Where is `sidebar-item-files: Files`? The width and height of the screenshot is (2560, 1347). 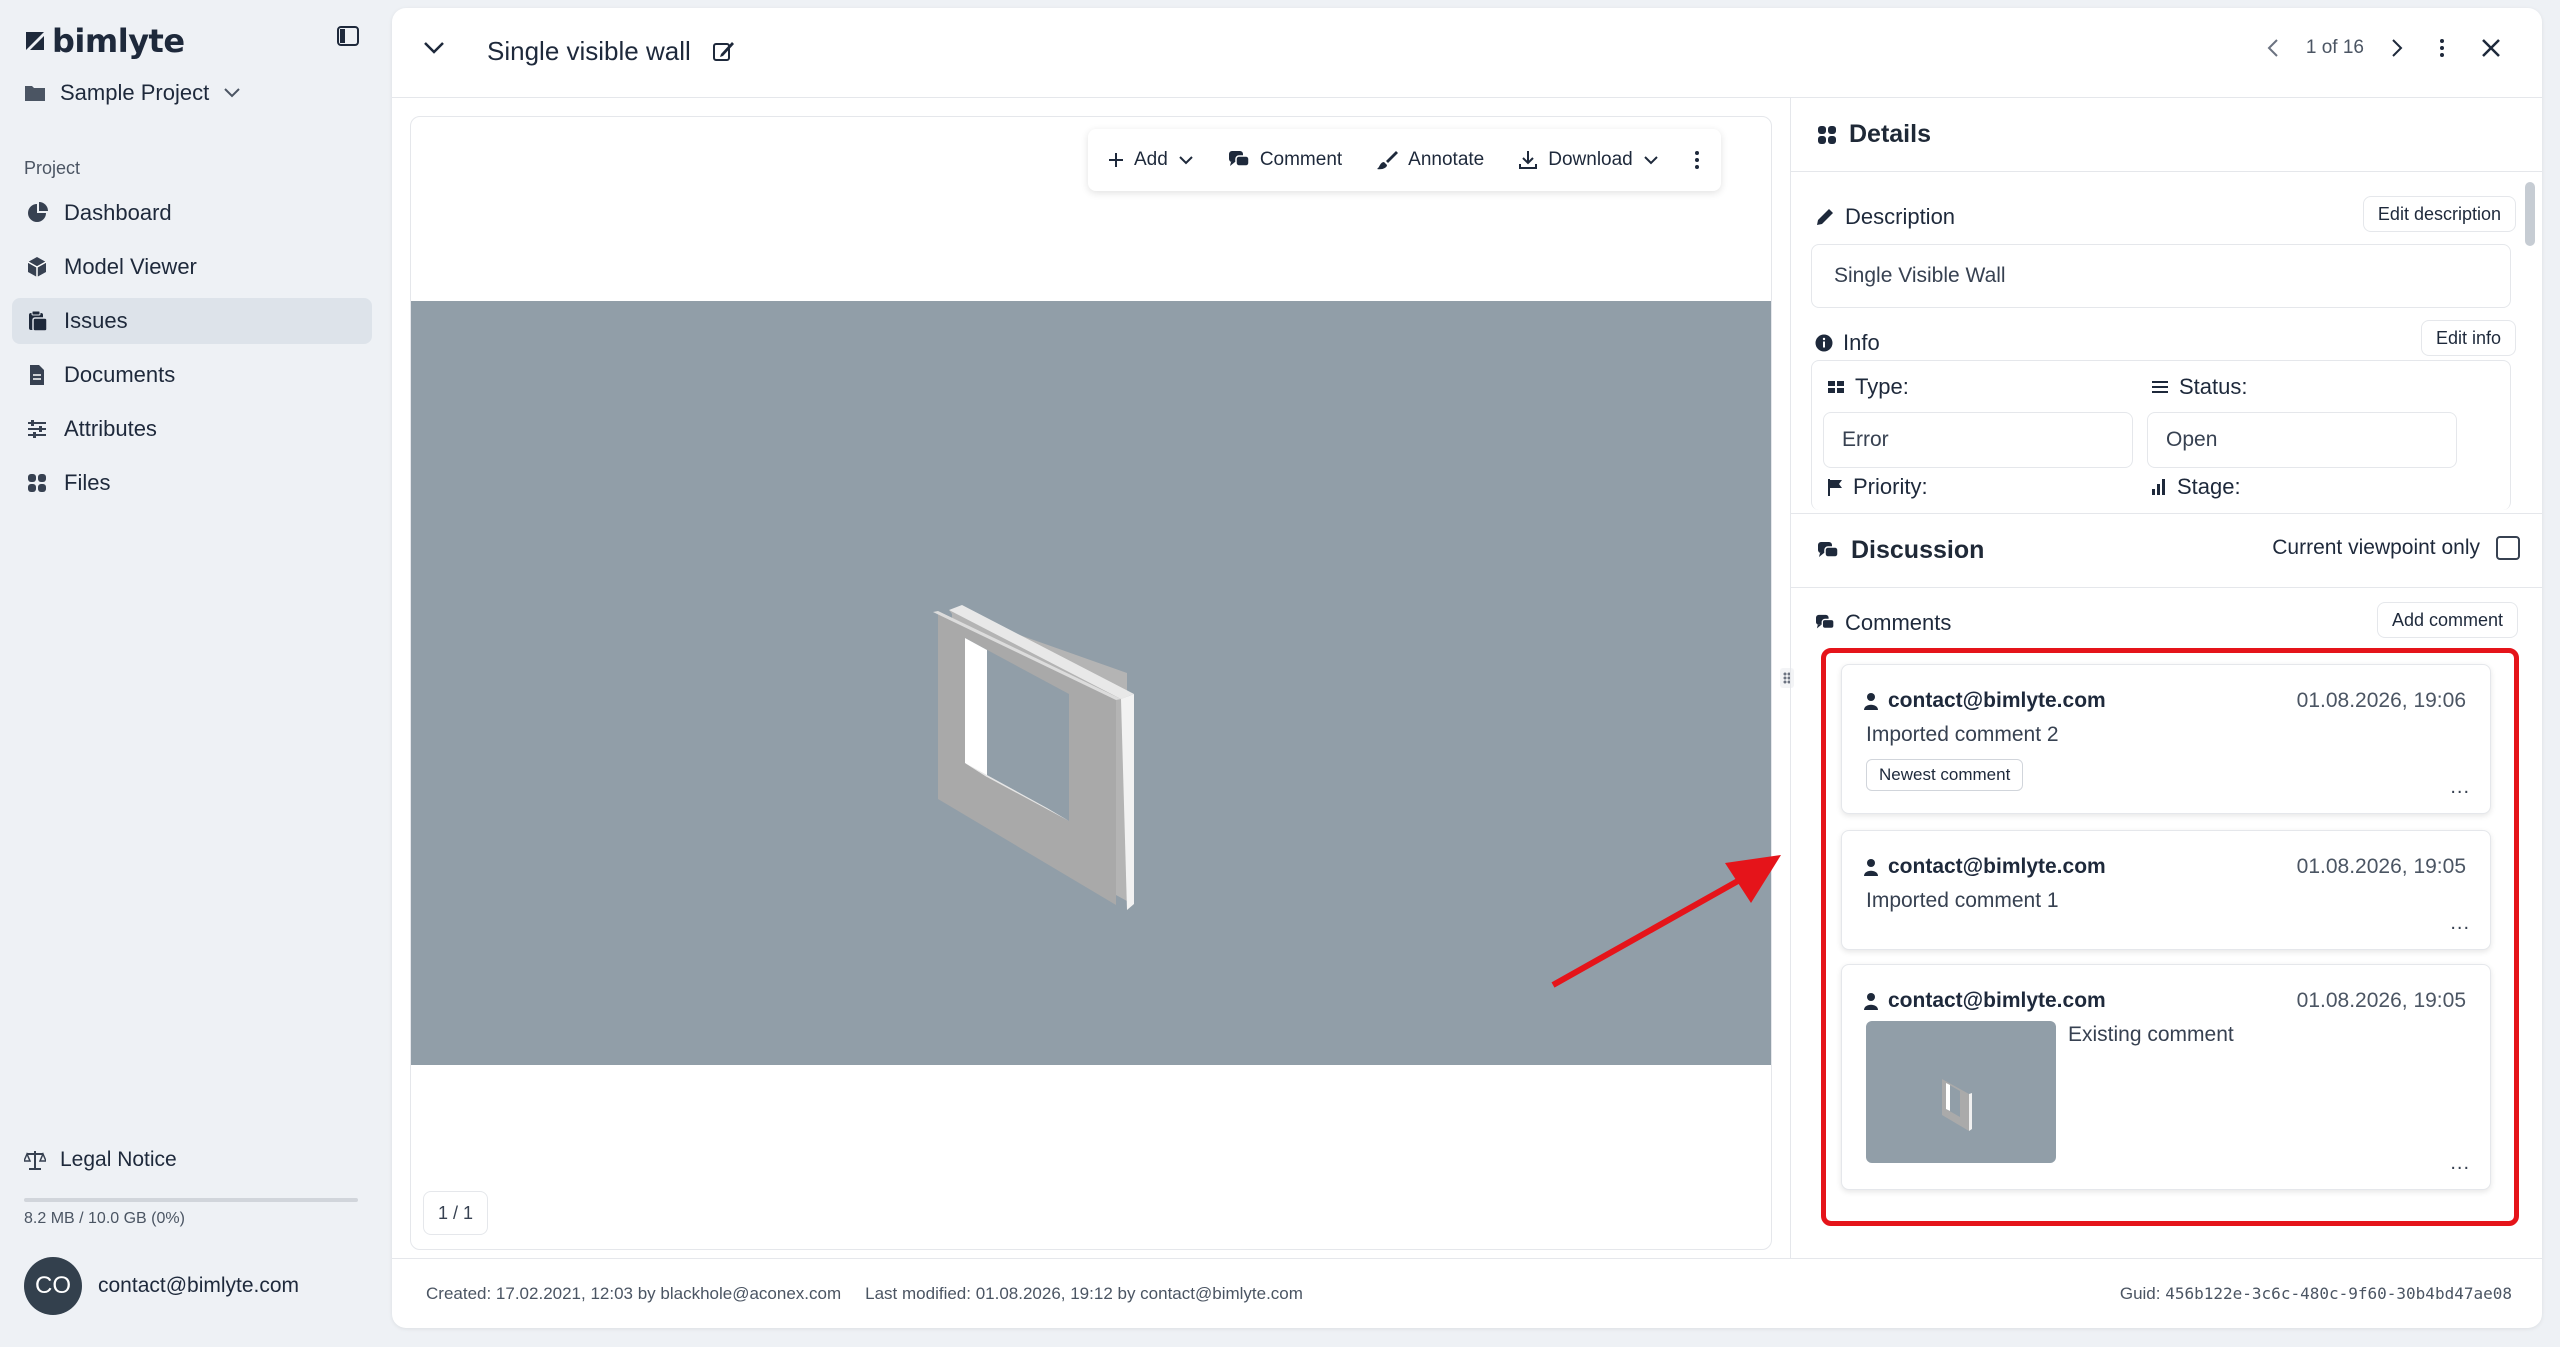
sidebar-item-files: Files is located at coordinates (192, 483).